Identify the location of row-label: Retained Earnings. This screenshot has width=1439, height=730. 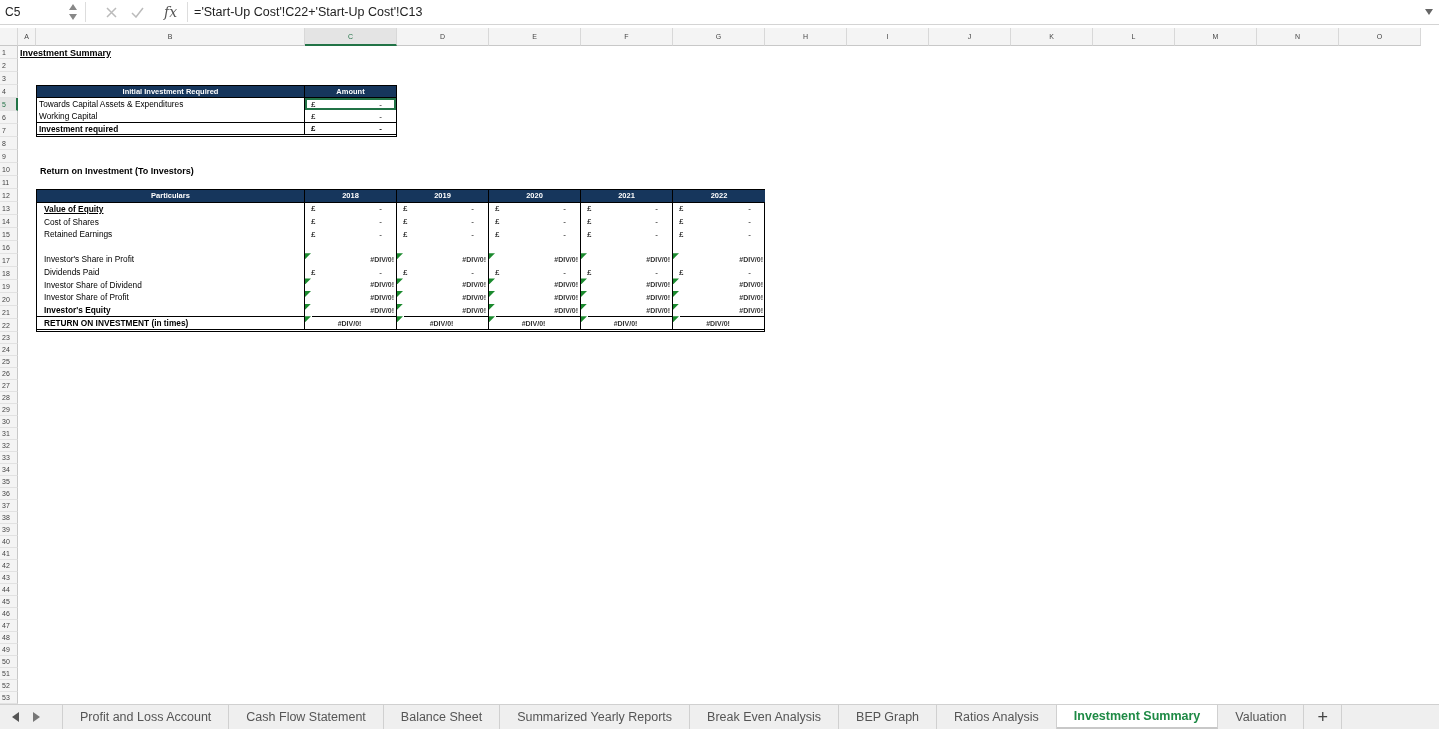
(171, 234).